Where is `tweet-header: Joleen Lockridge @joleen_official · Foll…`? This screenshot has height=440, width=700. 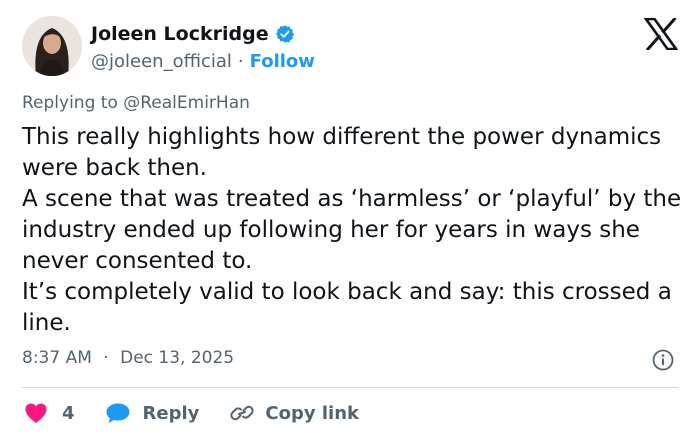
tweet-header: Joleen Lockridge @joleen_official · Foll… is located at coordinates (350, 48).